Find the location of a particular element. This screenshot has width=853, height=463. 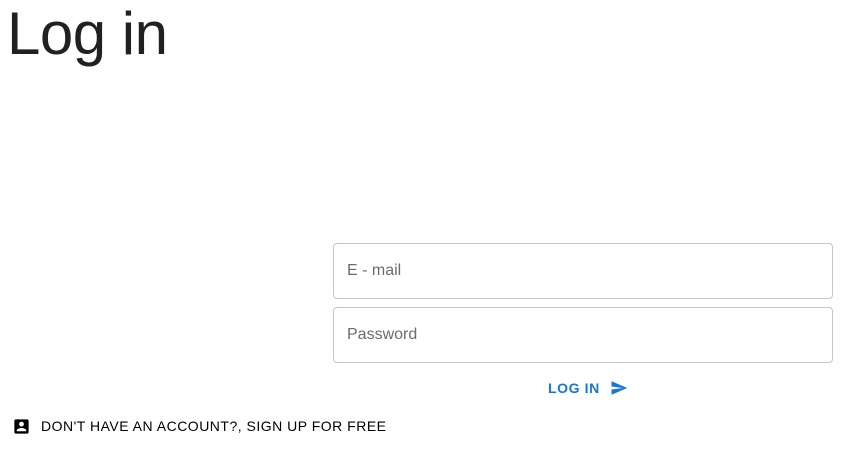

password-input is located at coordinates (583, 335).